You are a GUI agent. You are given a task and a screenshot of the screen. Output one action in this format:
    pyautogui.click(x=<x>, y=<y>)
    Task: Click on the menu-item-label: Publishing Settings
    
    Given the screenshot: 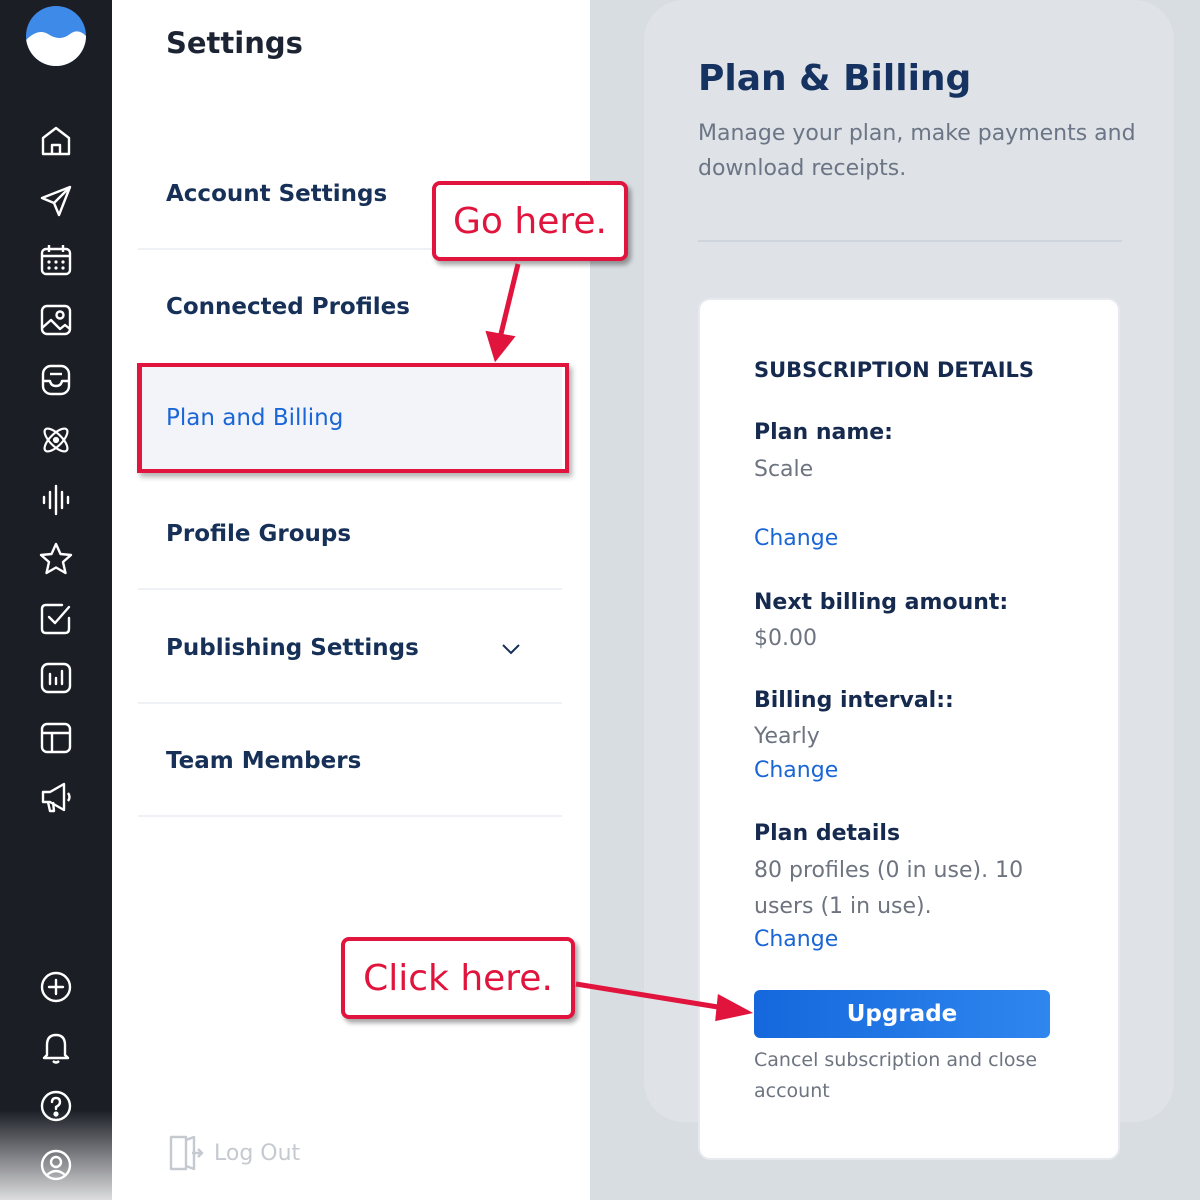 What is the action you would take?
    pyautogui.click(x=292, y=648)
    